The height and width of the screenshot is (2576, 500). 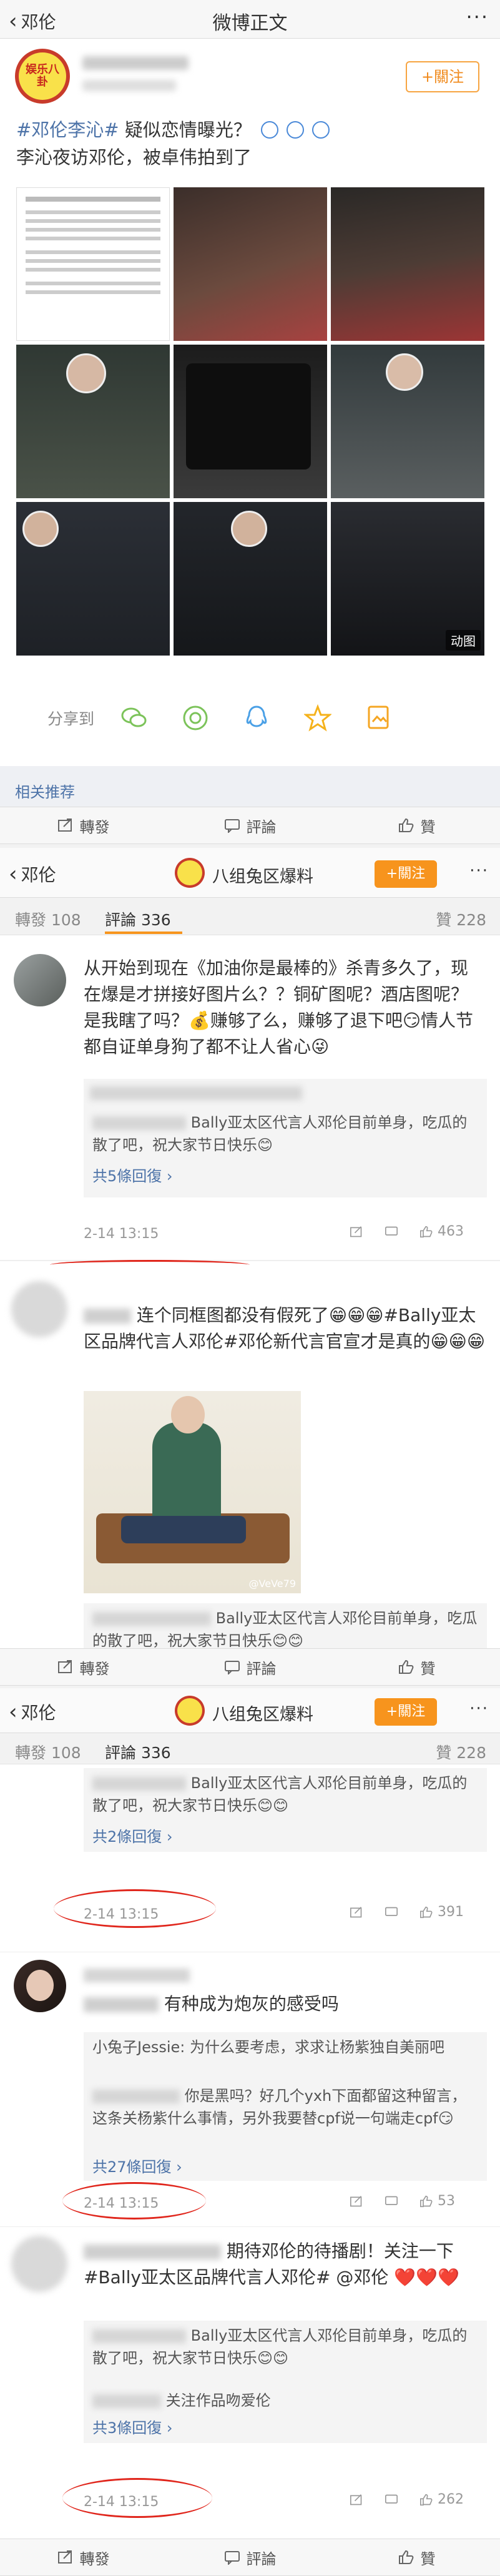 What do you see at coordinates (407, 421) in the screenshot?
I see `photo-6-walking` at bounding box center [407, 421].